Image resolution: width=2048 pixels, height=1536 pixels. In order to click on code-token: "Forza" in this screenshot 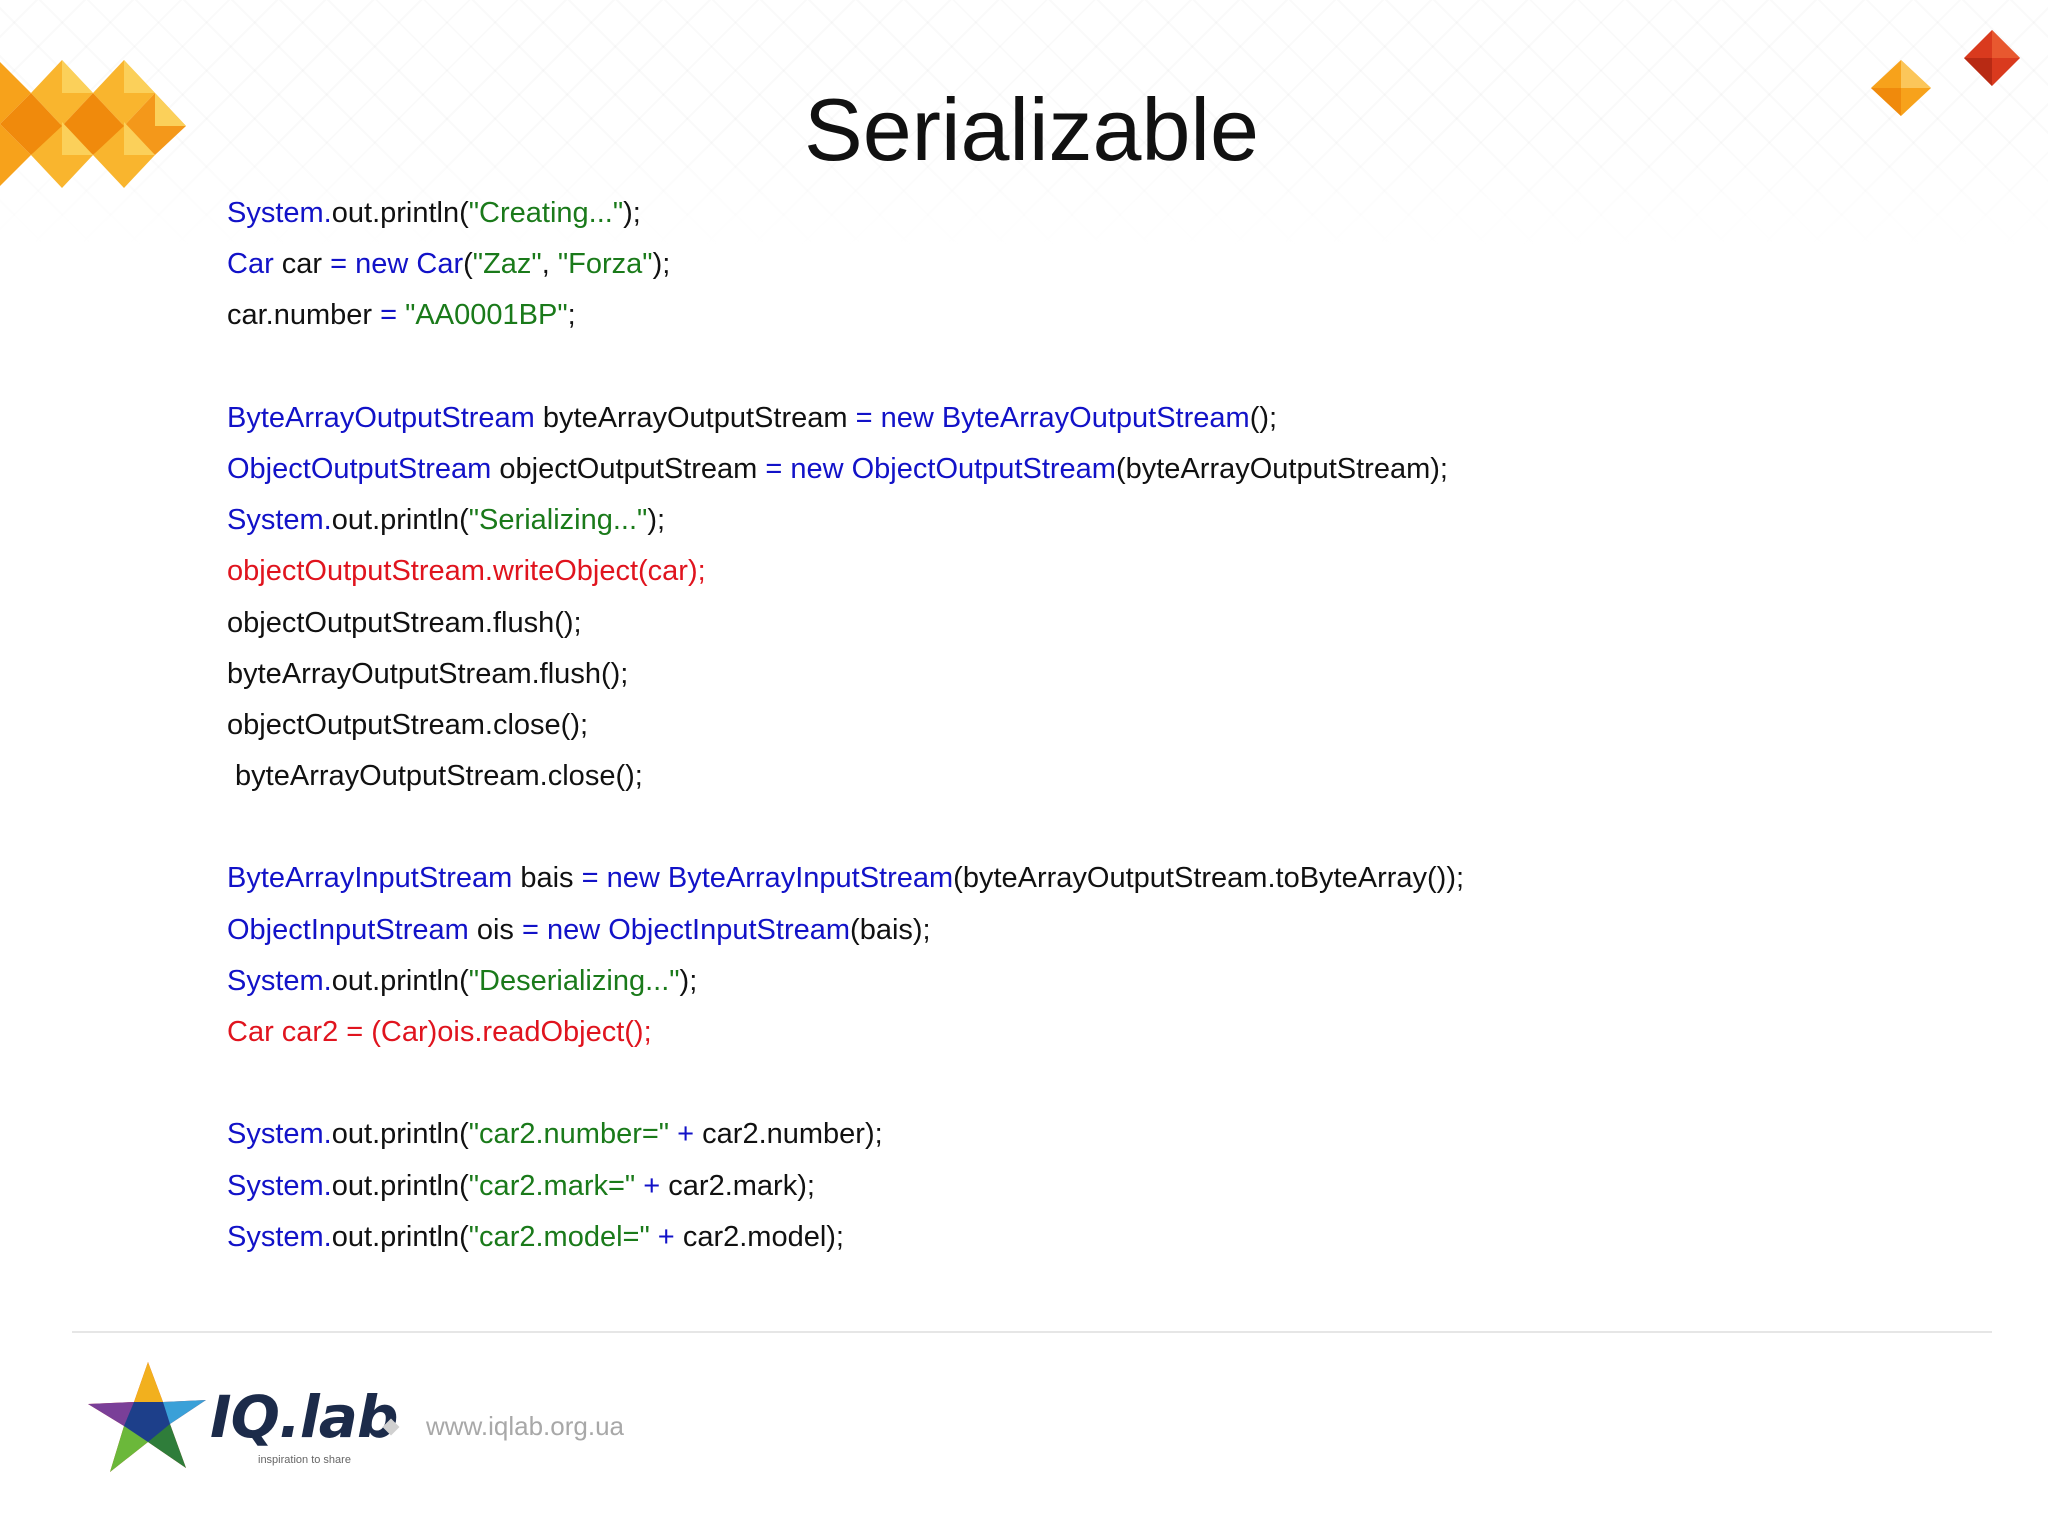, I will do `click(605, 264)`.